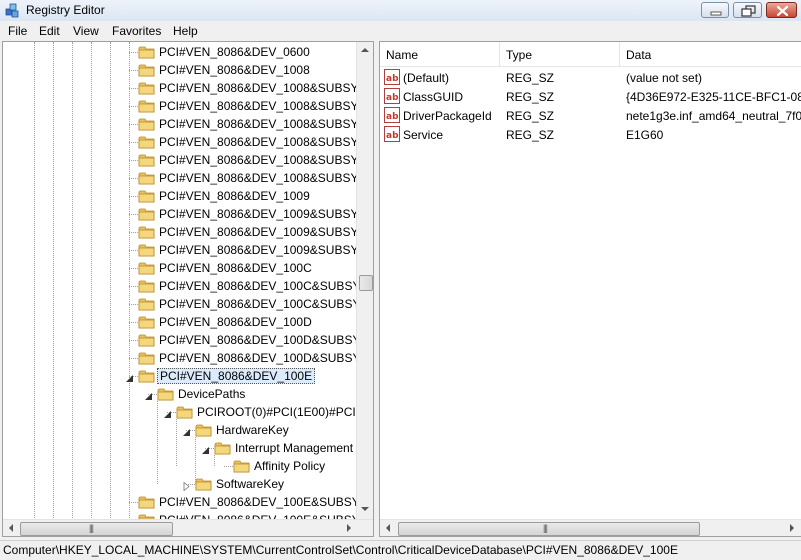 The width and height of the screenshot is (801, 560). I want to click on tree-node-label: PCIROOT(0)#PCI(1E00)#PCI(01, so click(285, 412).